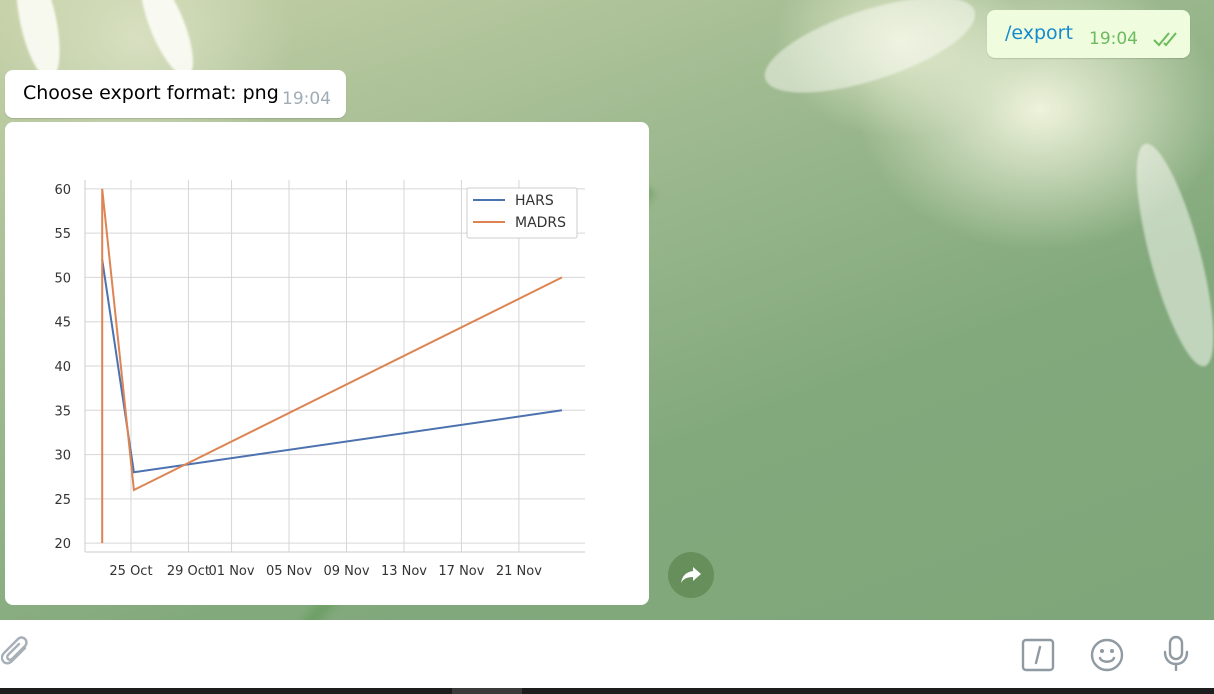  What do you see at coordinates (151, 93) in the screenshot?
I see `message-text: Choose export format: png` at bounding box center [151, 93].